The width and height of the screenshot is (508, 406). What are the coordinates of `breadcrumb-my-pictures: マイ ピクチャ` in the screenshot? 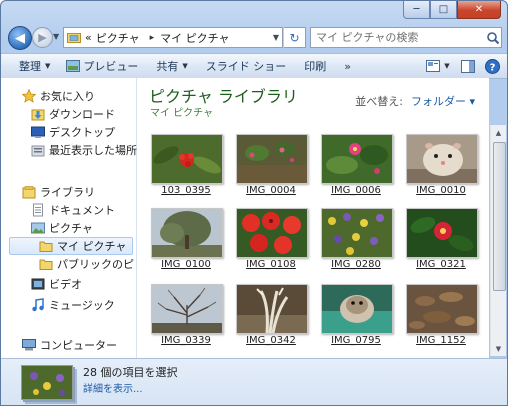 It's located at (194, 38).